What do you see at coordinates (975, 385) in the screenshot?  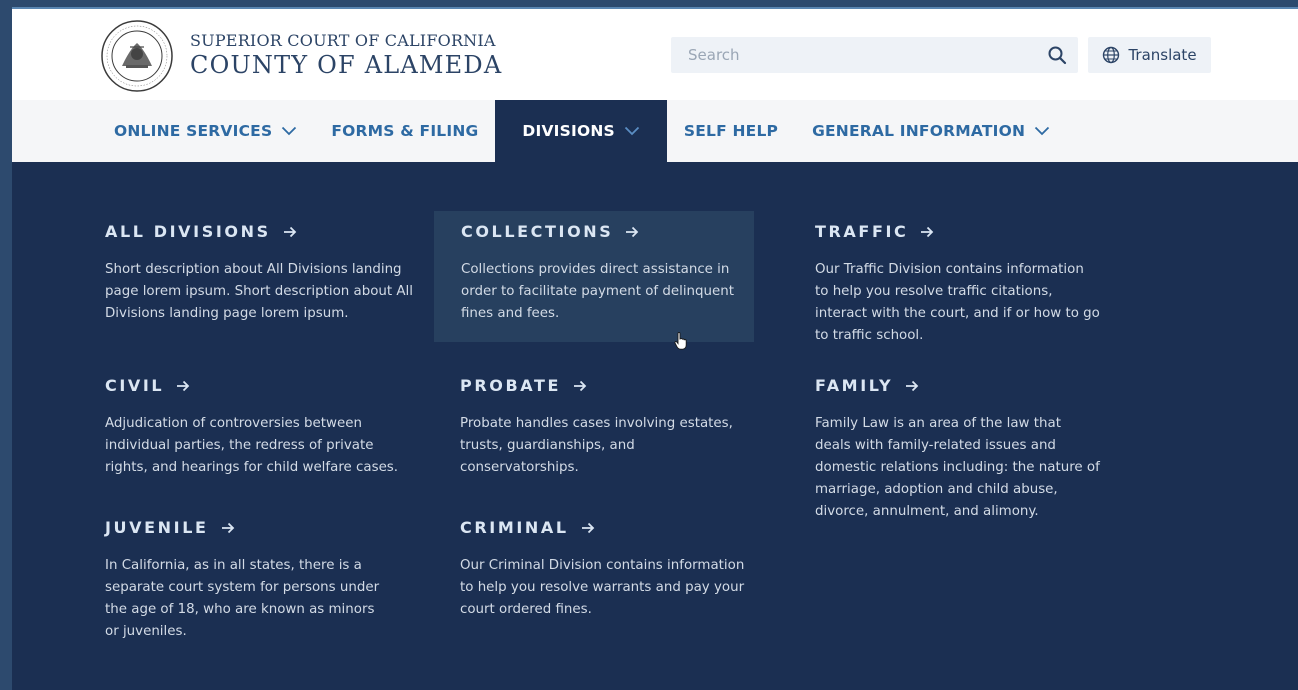 I see `menu-item-title: FAMILY` at bounding box center [975, 385].